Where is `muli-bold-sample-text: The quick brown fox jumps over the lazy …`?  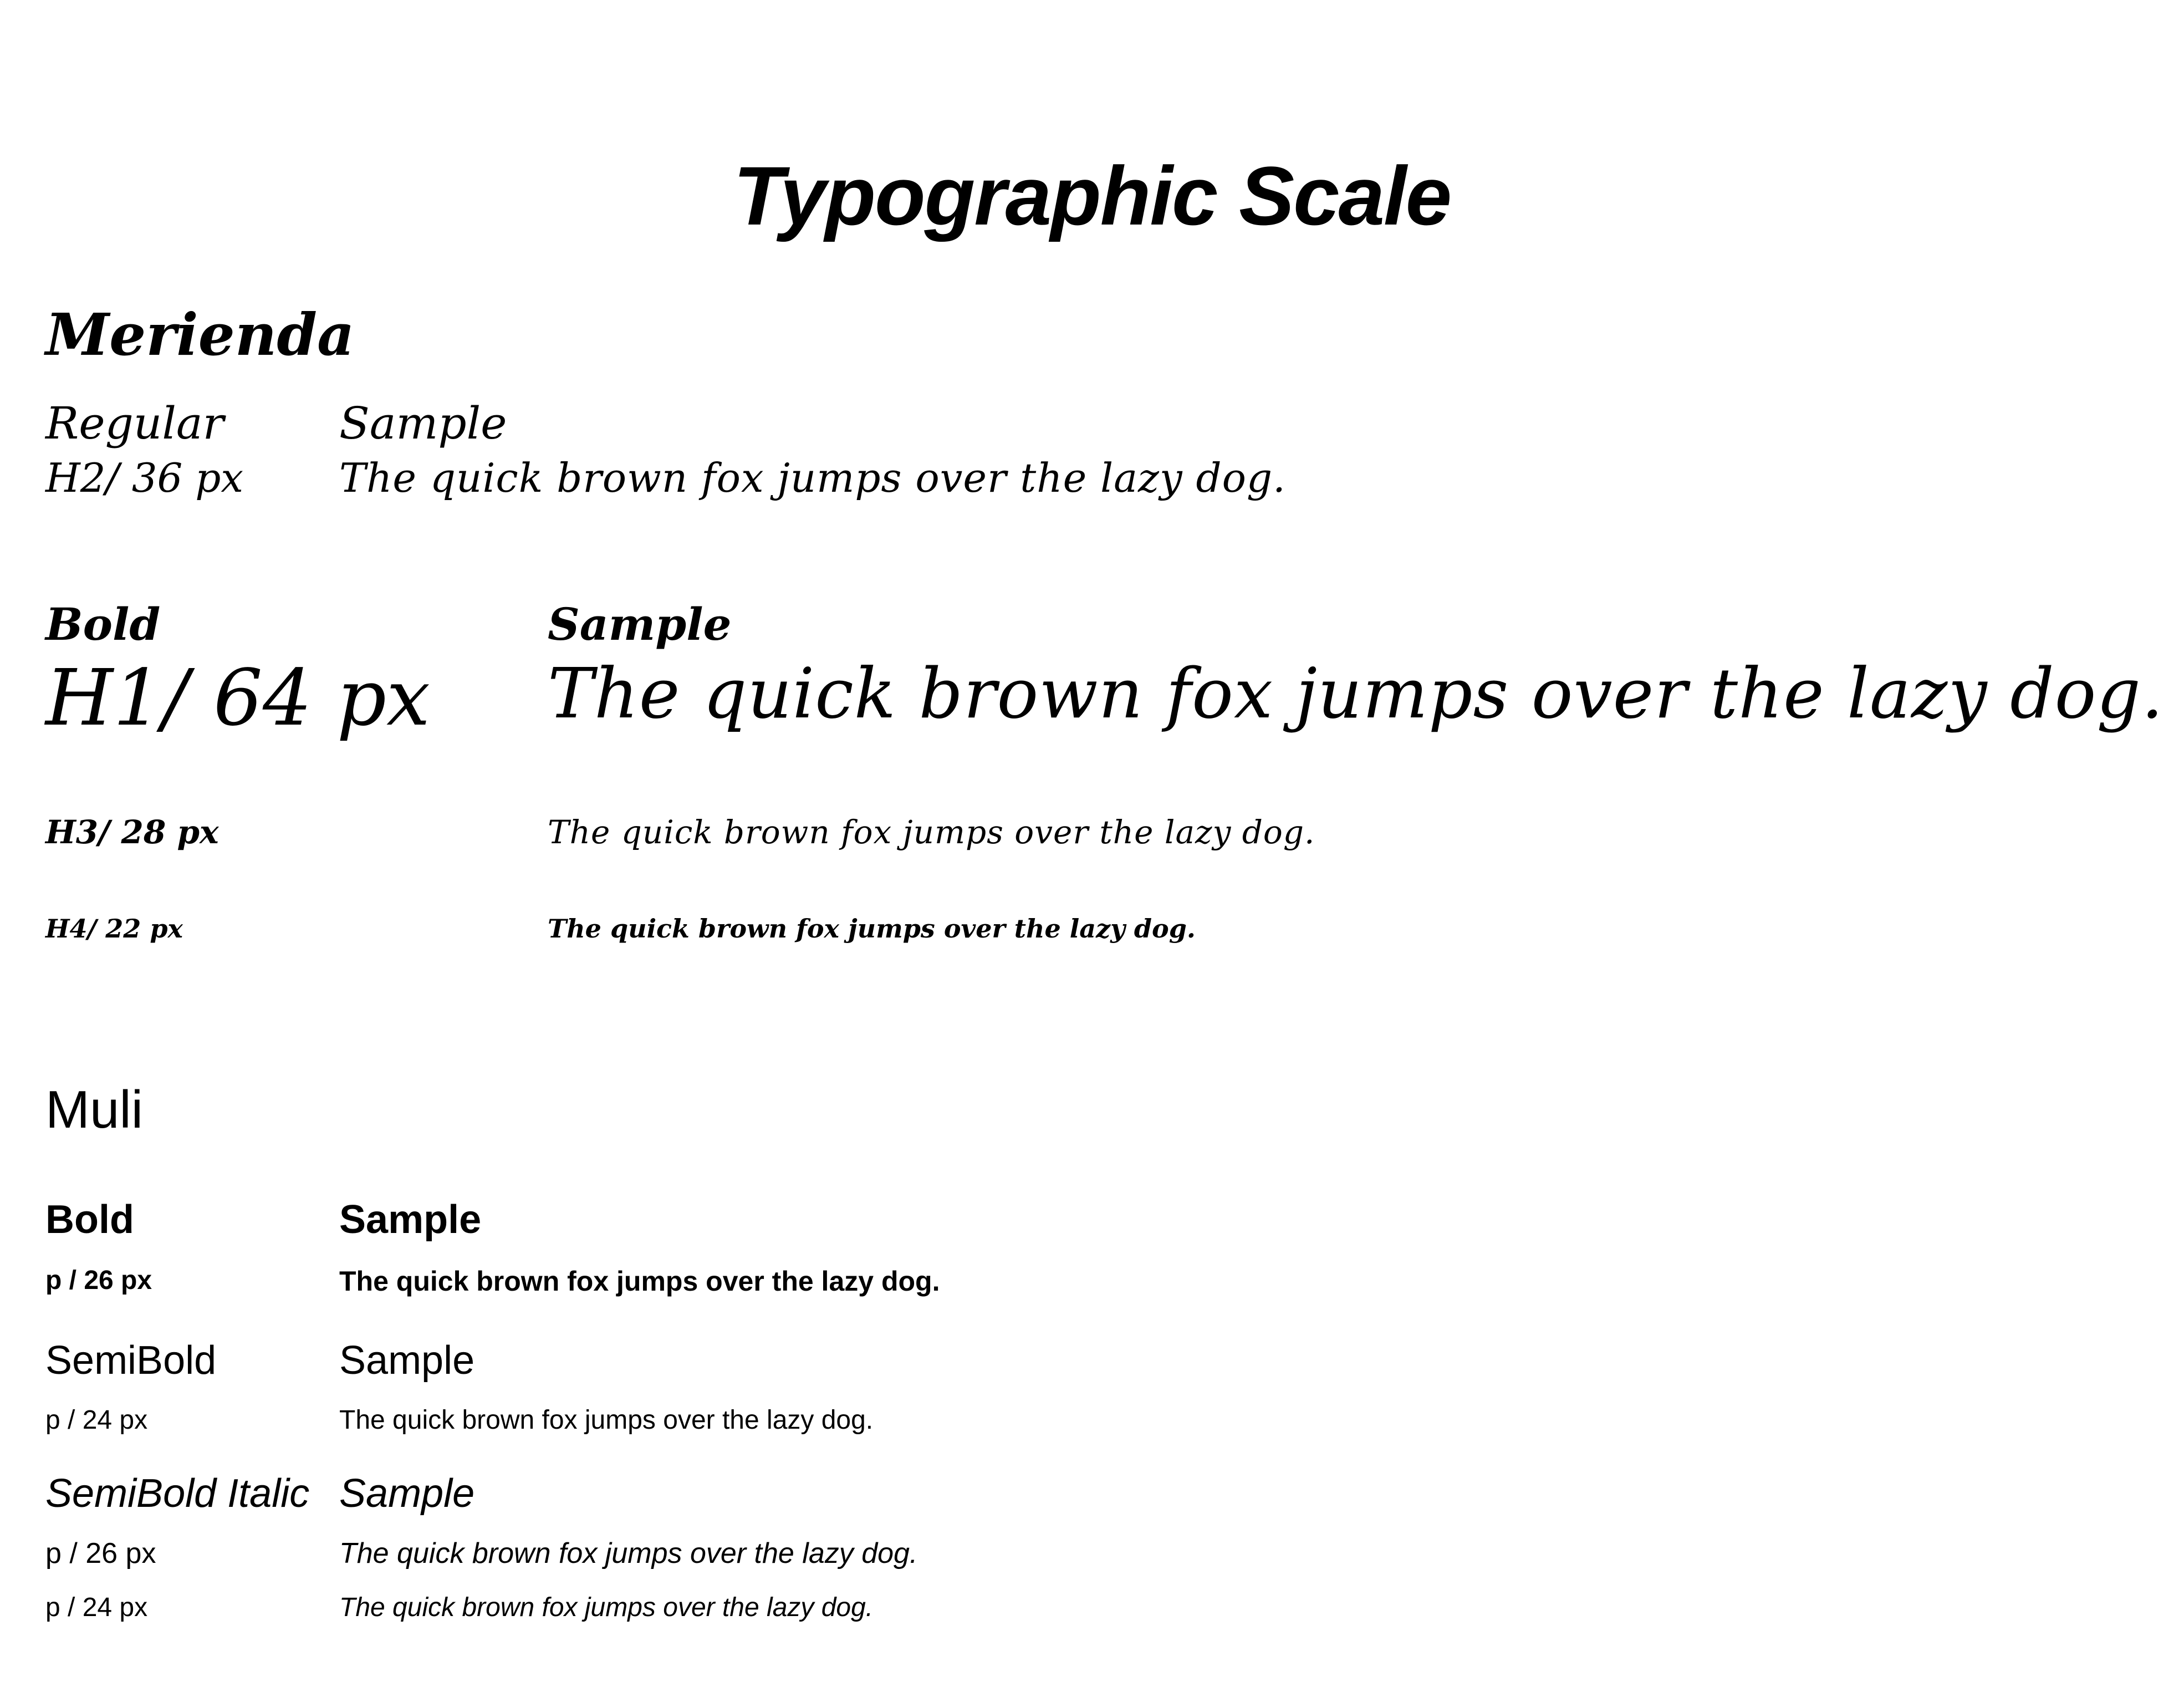
muli-bold-sample-text: The quick brown fox jumps over the lazy … is located at coordinates (639, 1281).